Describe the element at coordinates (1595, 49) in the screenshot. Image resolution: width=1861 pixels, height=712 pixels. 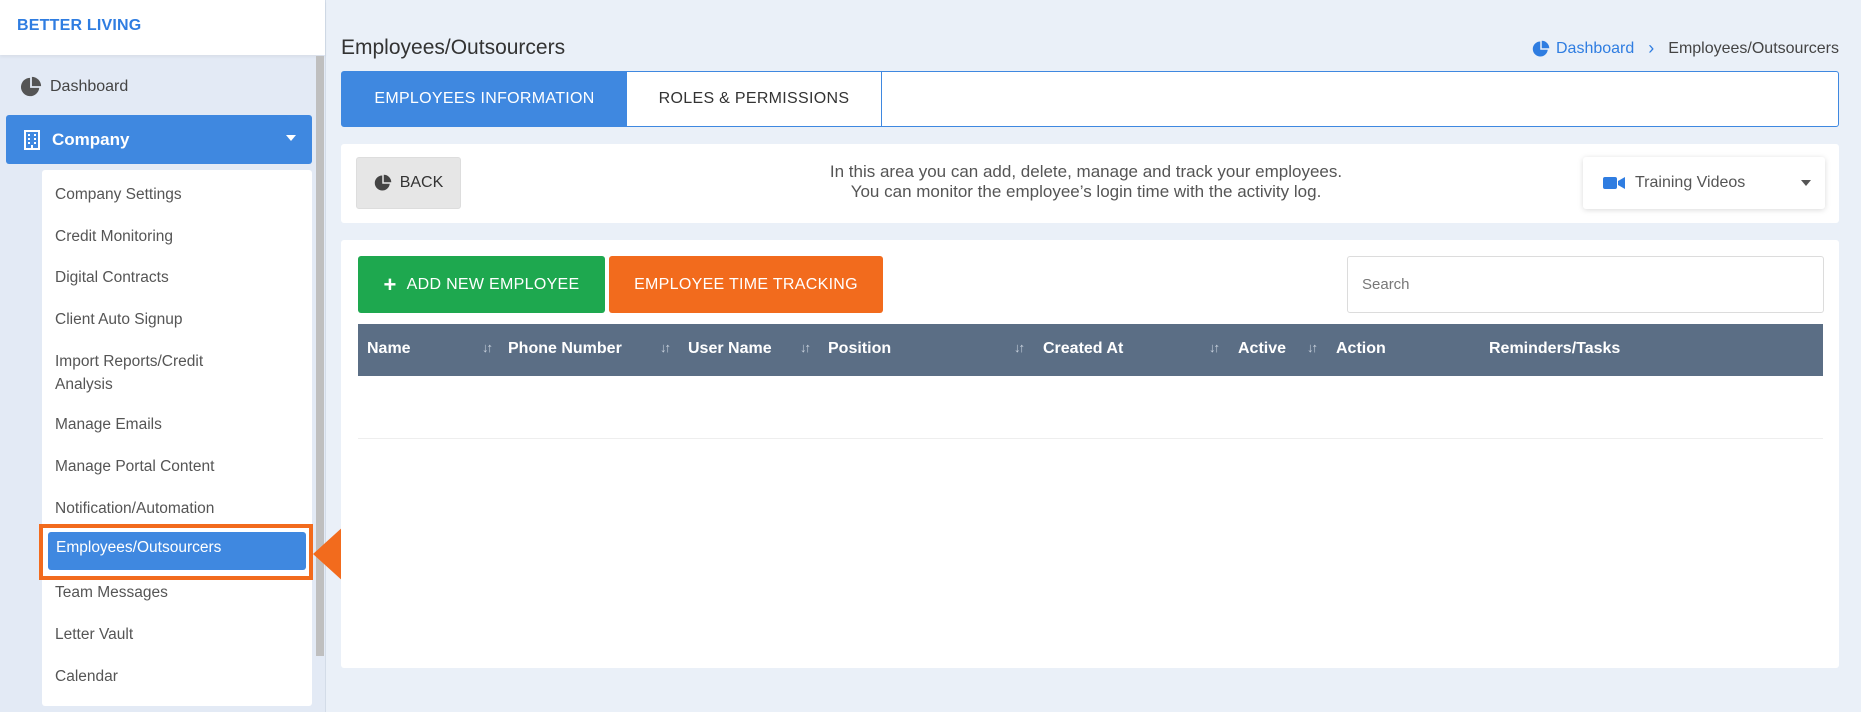
I see `breadcrumb-dashboard-link: Dashboard` at that location.